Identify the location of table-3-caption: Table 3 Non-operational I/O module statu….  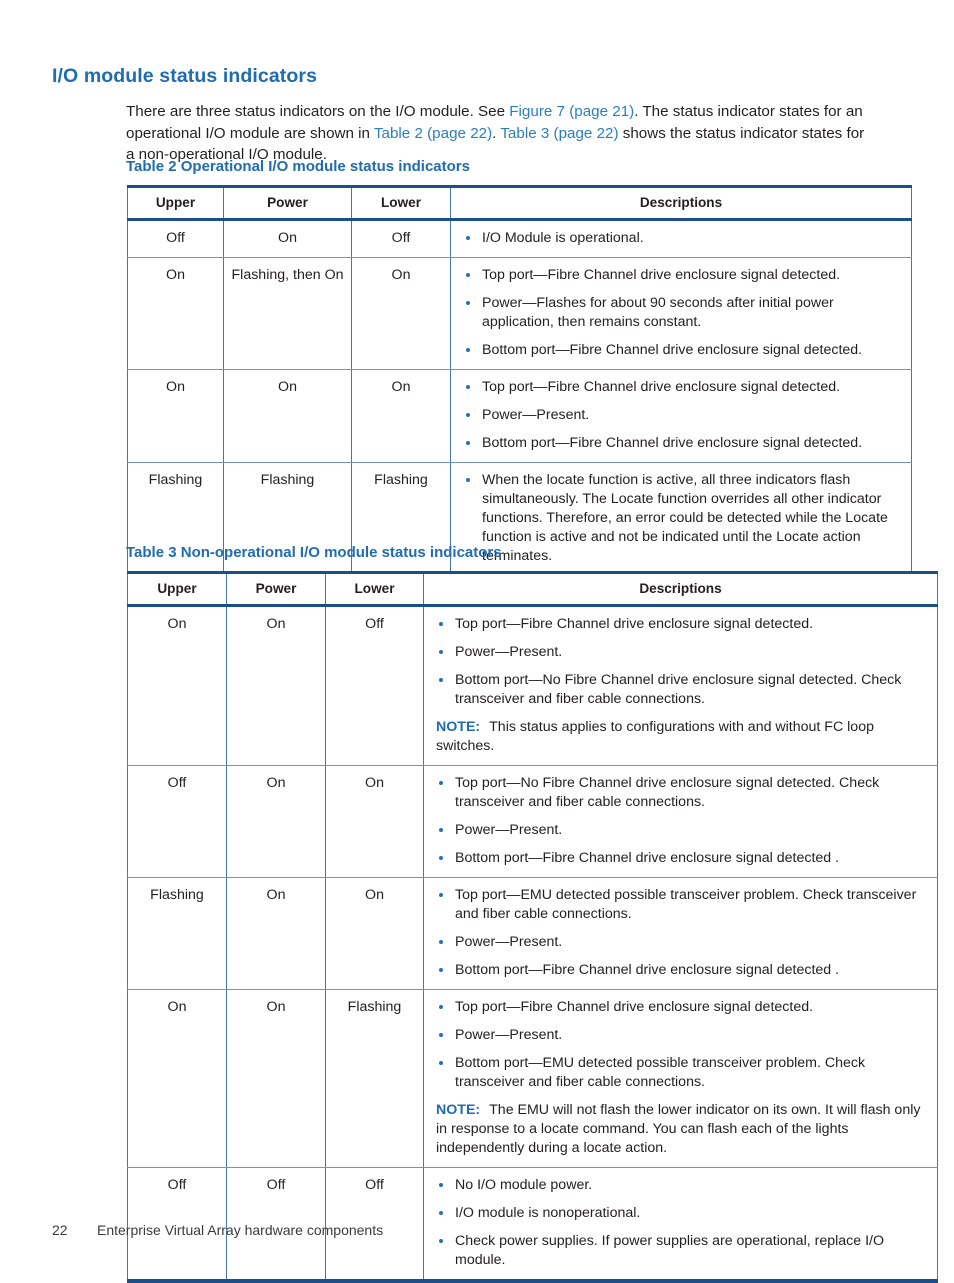
(314, 552).